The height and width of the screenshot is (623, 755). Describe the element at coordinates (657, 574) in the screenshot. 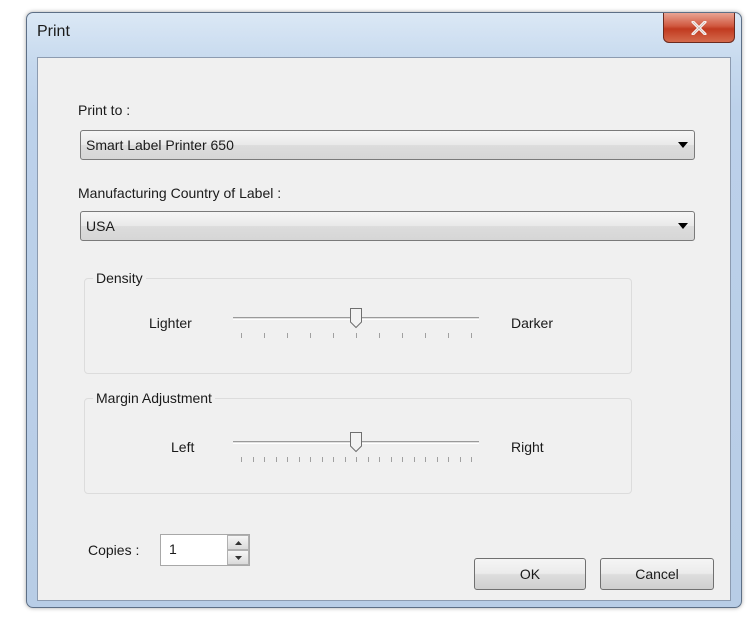

I see `cancel-button: Cancel` at that location.